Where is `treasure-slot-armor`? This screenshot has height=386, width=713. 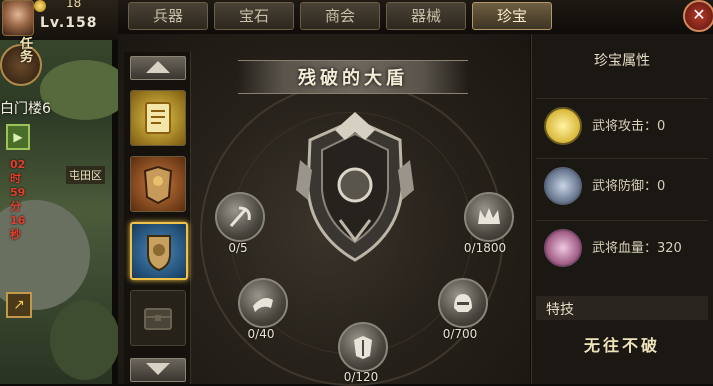 treasure-slot-armor is located at coordinates (158, 184).